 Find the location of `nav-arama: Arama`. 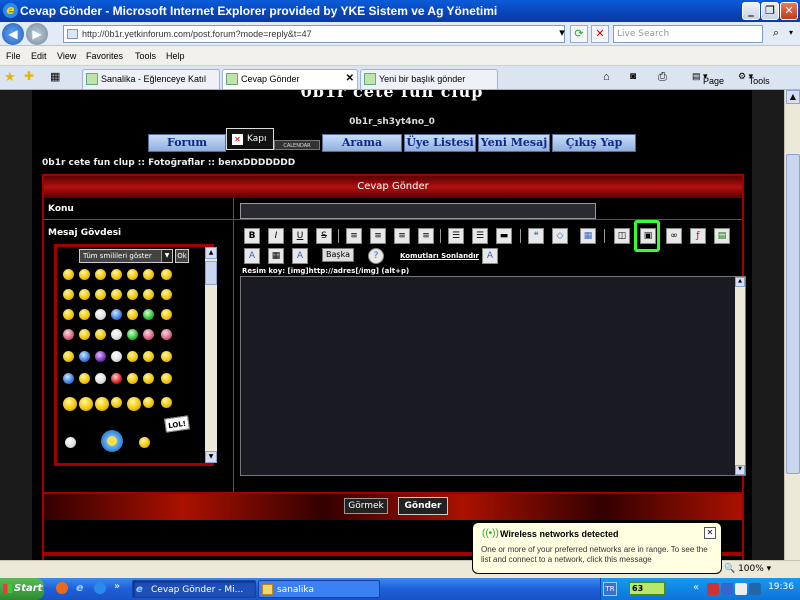

nav-arama: Arama is located at coordinates (362, 143).